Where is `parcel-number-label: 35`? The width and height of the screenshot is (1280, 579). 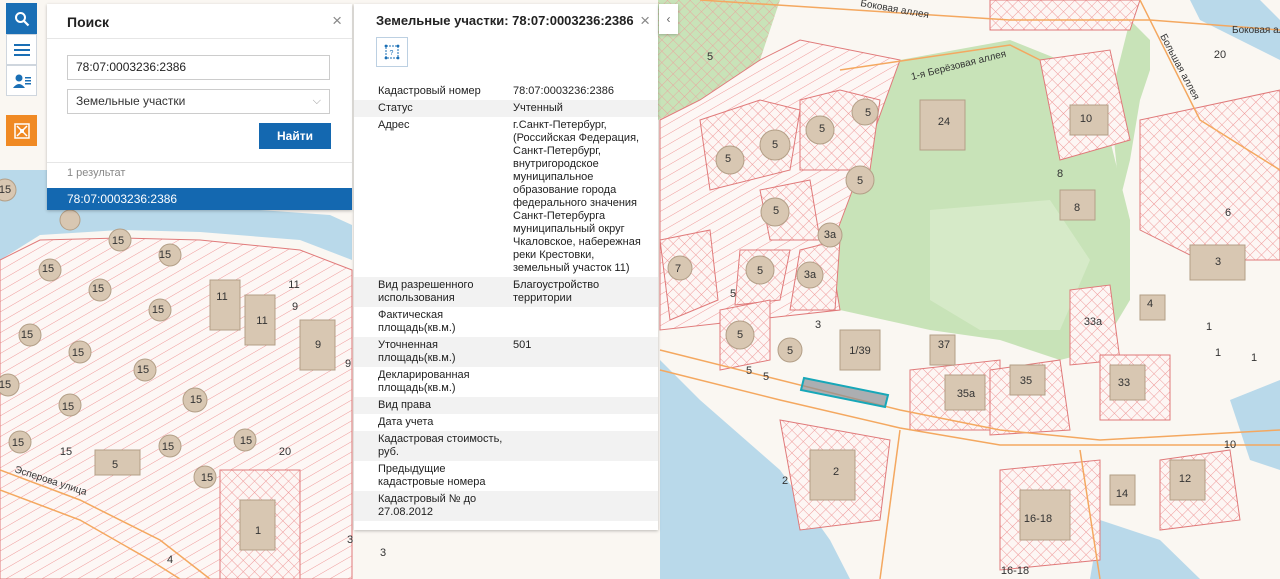
parcel-number-label: 35 is located at coordinates (1026, 381).